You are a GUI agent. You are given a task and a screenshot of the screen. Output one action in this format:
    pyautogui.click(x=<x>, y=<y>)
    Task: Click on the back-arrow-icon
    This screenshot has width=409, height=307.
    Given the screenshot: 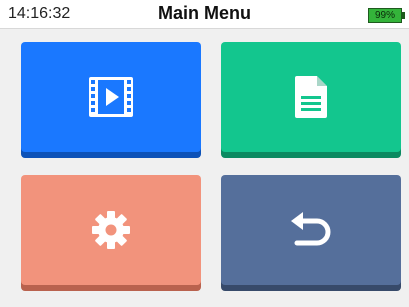 What is the action you would take?
    pyautogui.click(x=311, y=230)
    